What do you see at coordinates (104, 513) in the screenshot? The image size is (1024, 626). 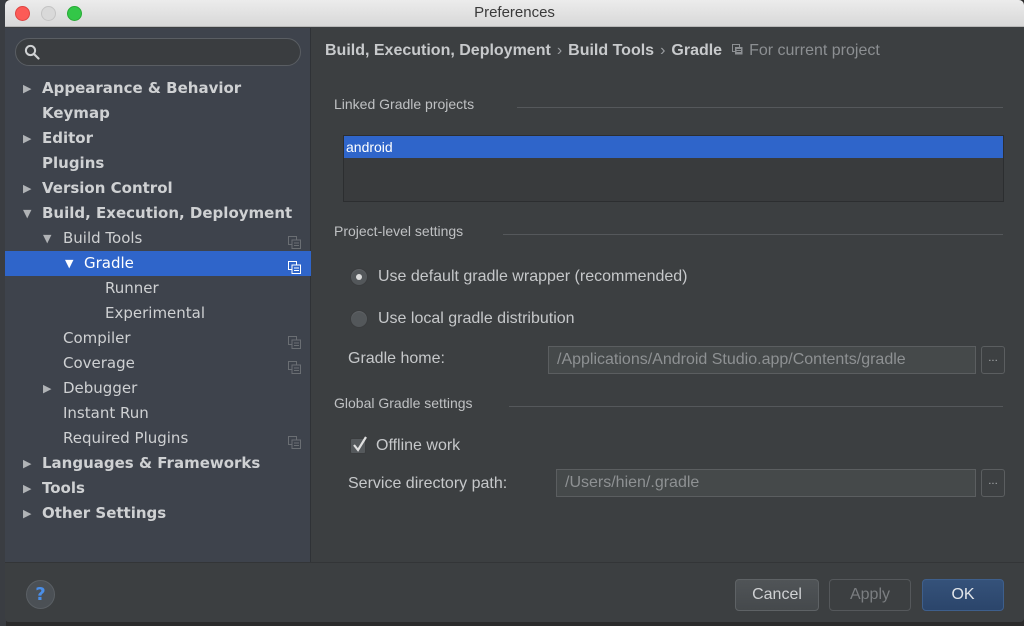 I see `sidebar-item-label: Other Settings` at bounding box center [104, 513].